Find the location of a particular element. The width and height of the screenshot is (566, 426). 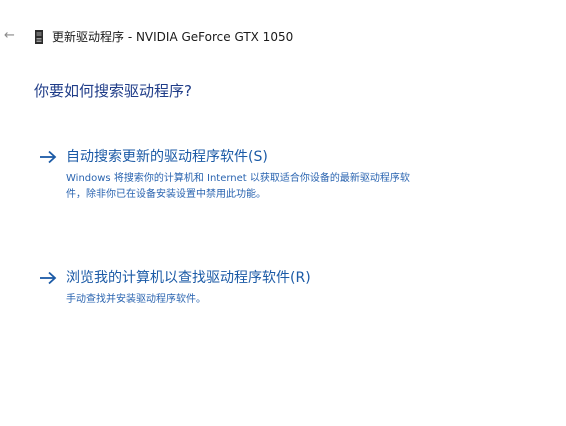

browse-computer-title: 浏览我的计算机以查找驱动程序软件(R) is located at coordinates (188, 278).